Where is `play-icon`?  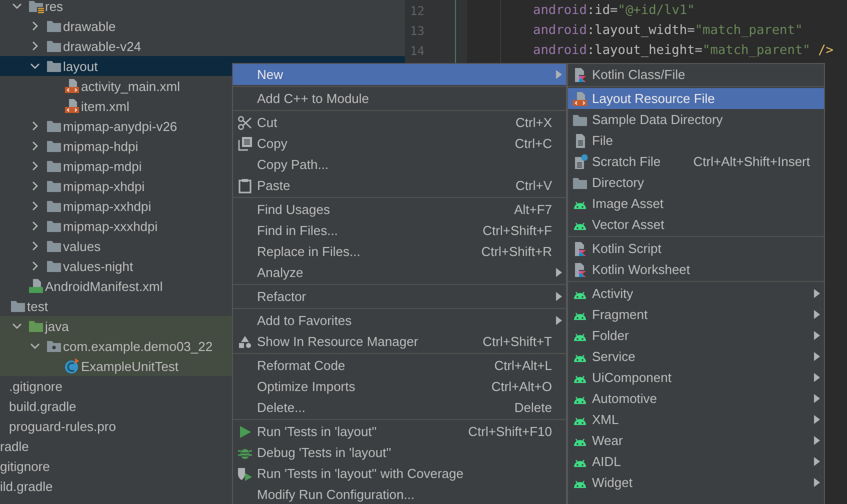
play-icon is located at coordinates (245, 432).